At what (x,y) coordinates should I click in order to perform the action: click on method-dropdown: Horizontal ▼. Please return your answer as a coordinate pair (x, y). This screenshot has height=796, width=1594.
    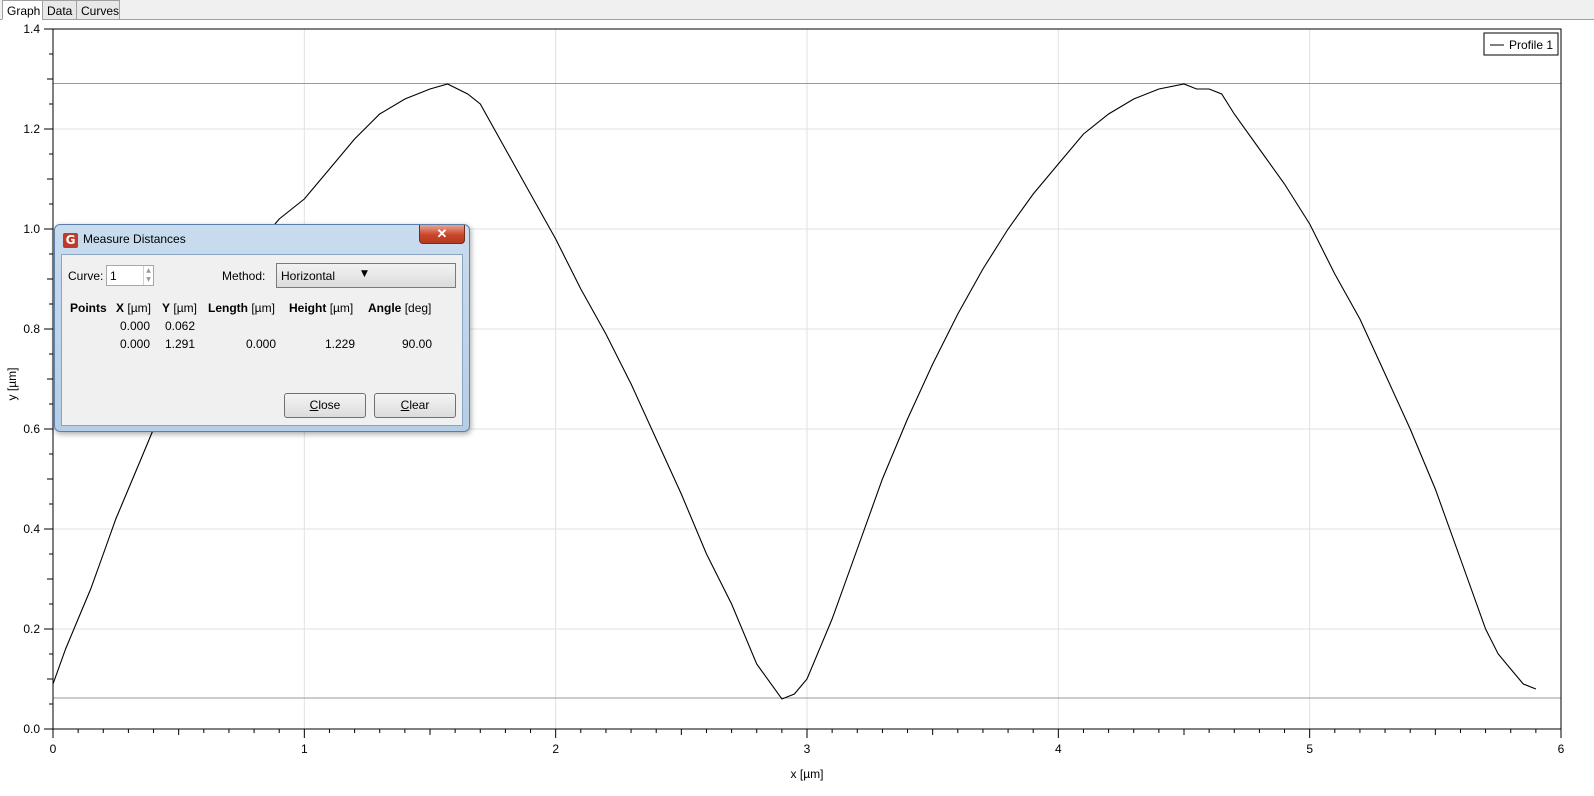
    Looking at the image, I should click on (366, 275).